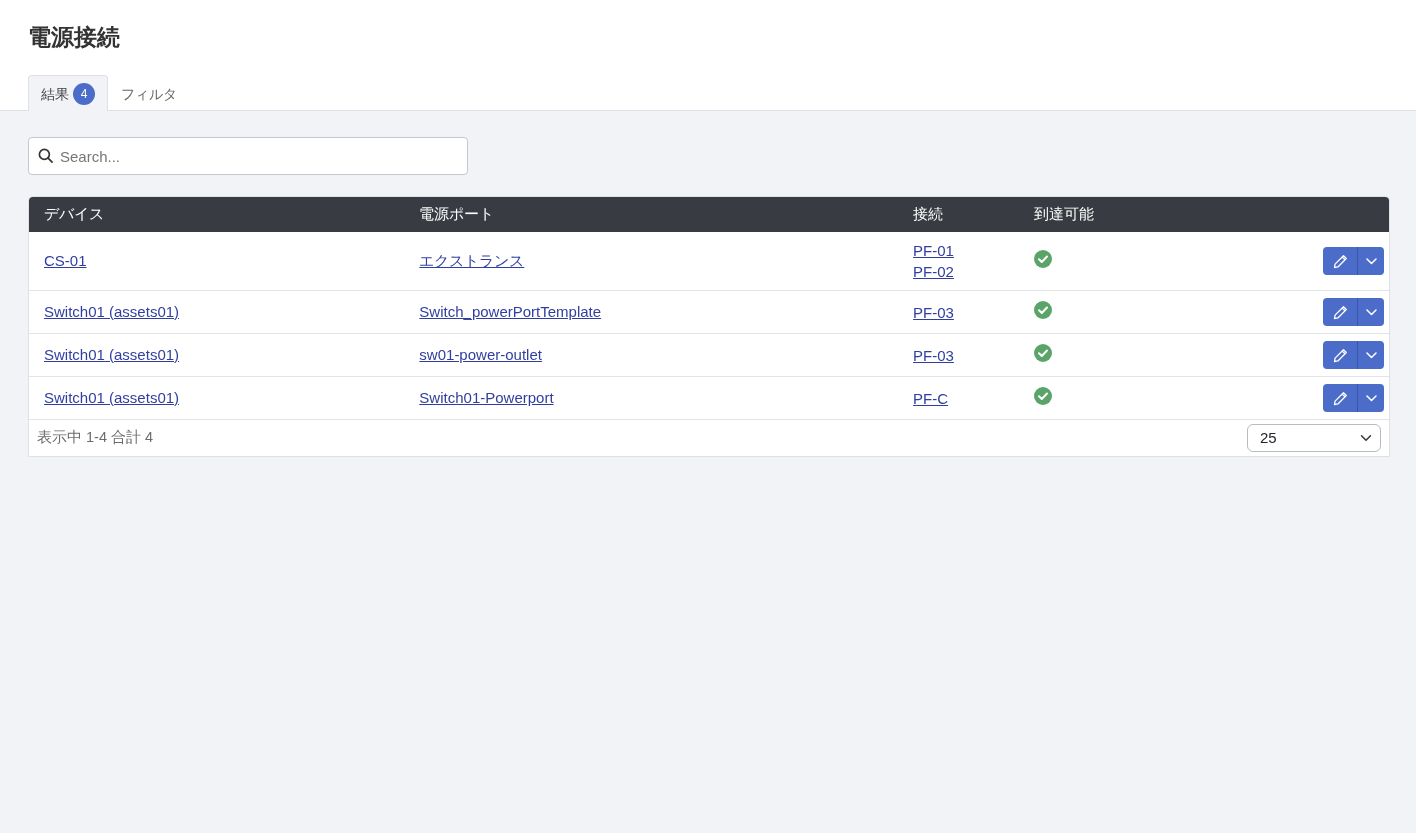 This screenshot has height=833, width=1416. I want to click on column-header: 接続, so click(959, 214).